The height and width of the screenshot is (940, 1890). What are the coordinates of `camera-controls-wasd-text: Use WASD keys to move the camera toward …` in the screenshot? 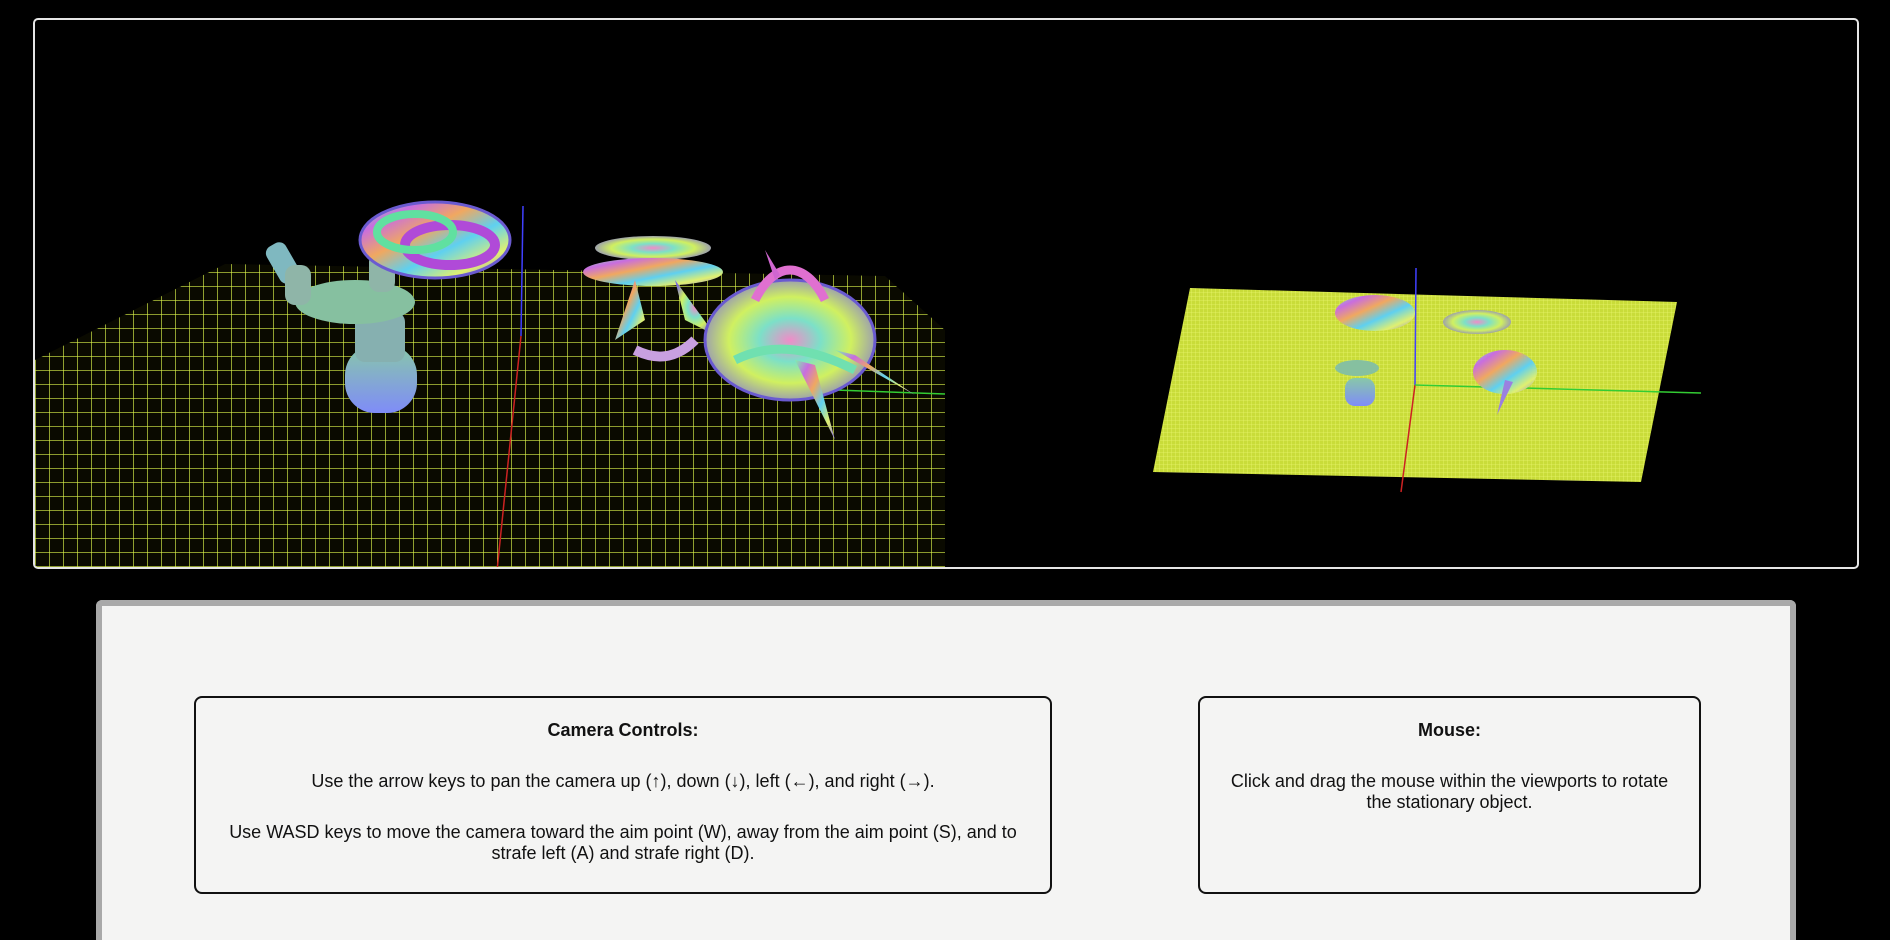 It's located at (623, 842).